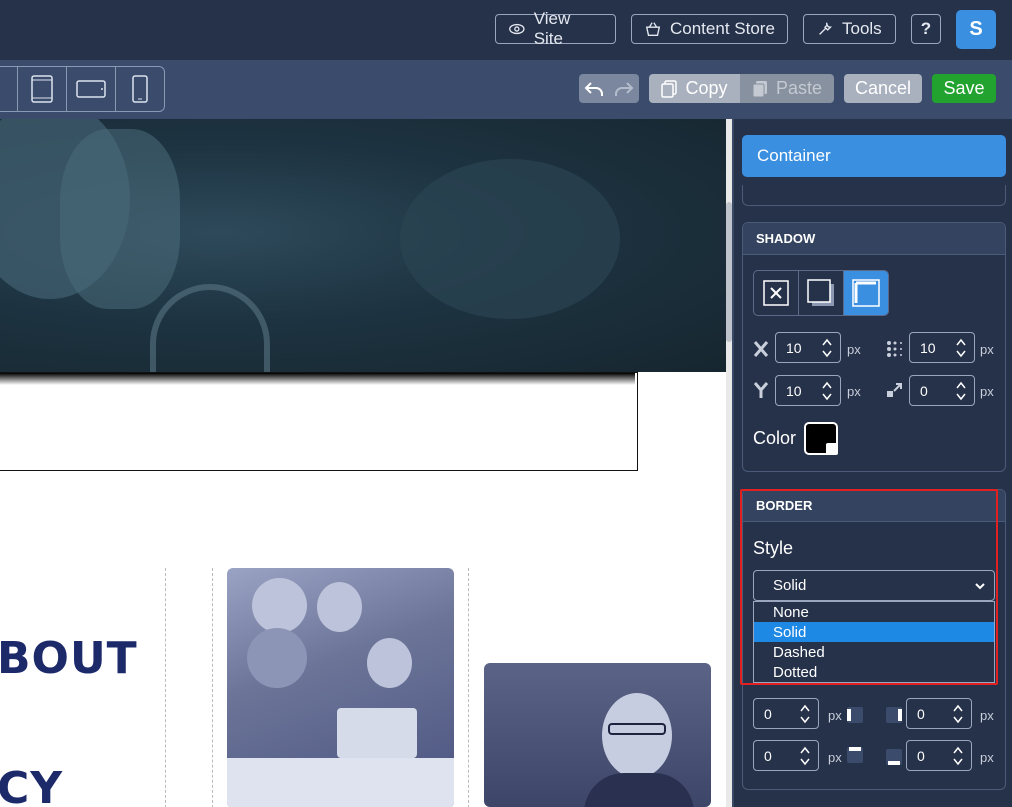 The width and height of the screenshot is (1012, 807). Describe the element at coordinates (874, 156) in the screenshot. I see `container-header: Container` at that location.